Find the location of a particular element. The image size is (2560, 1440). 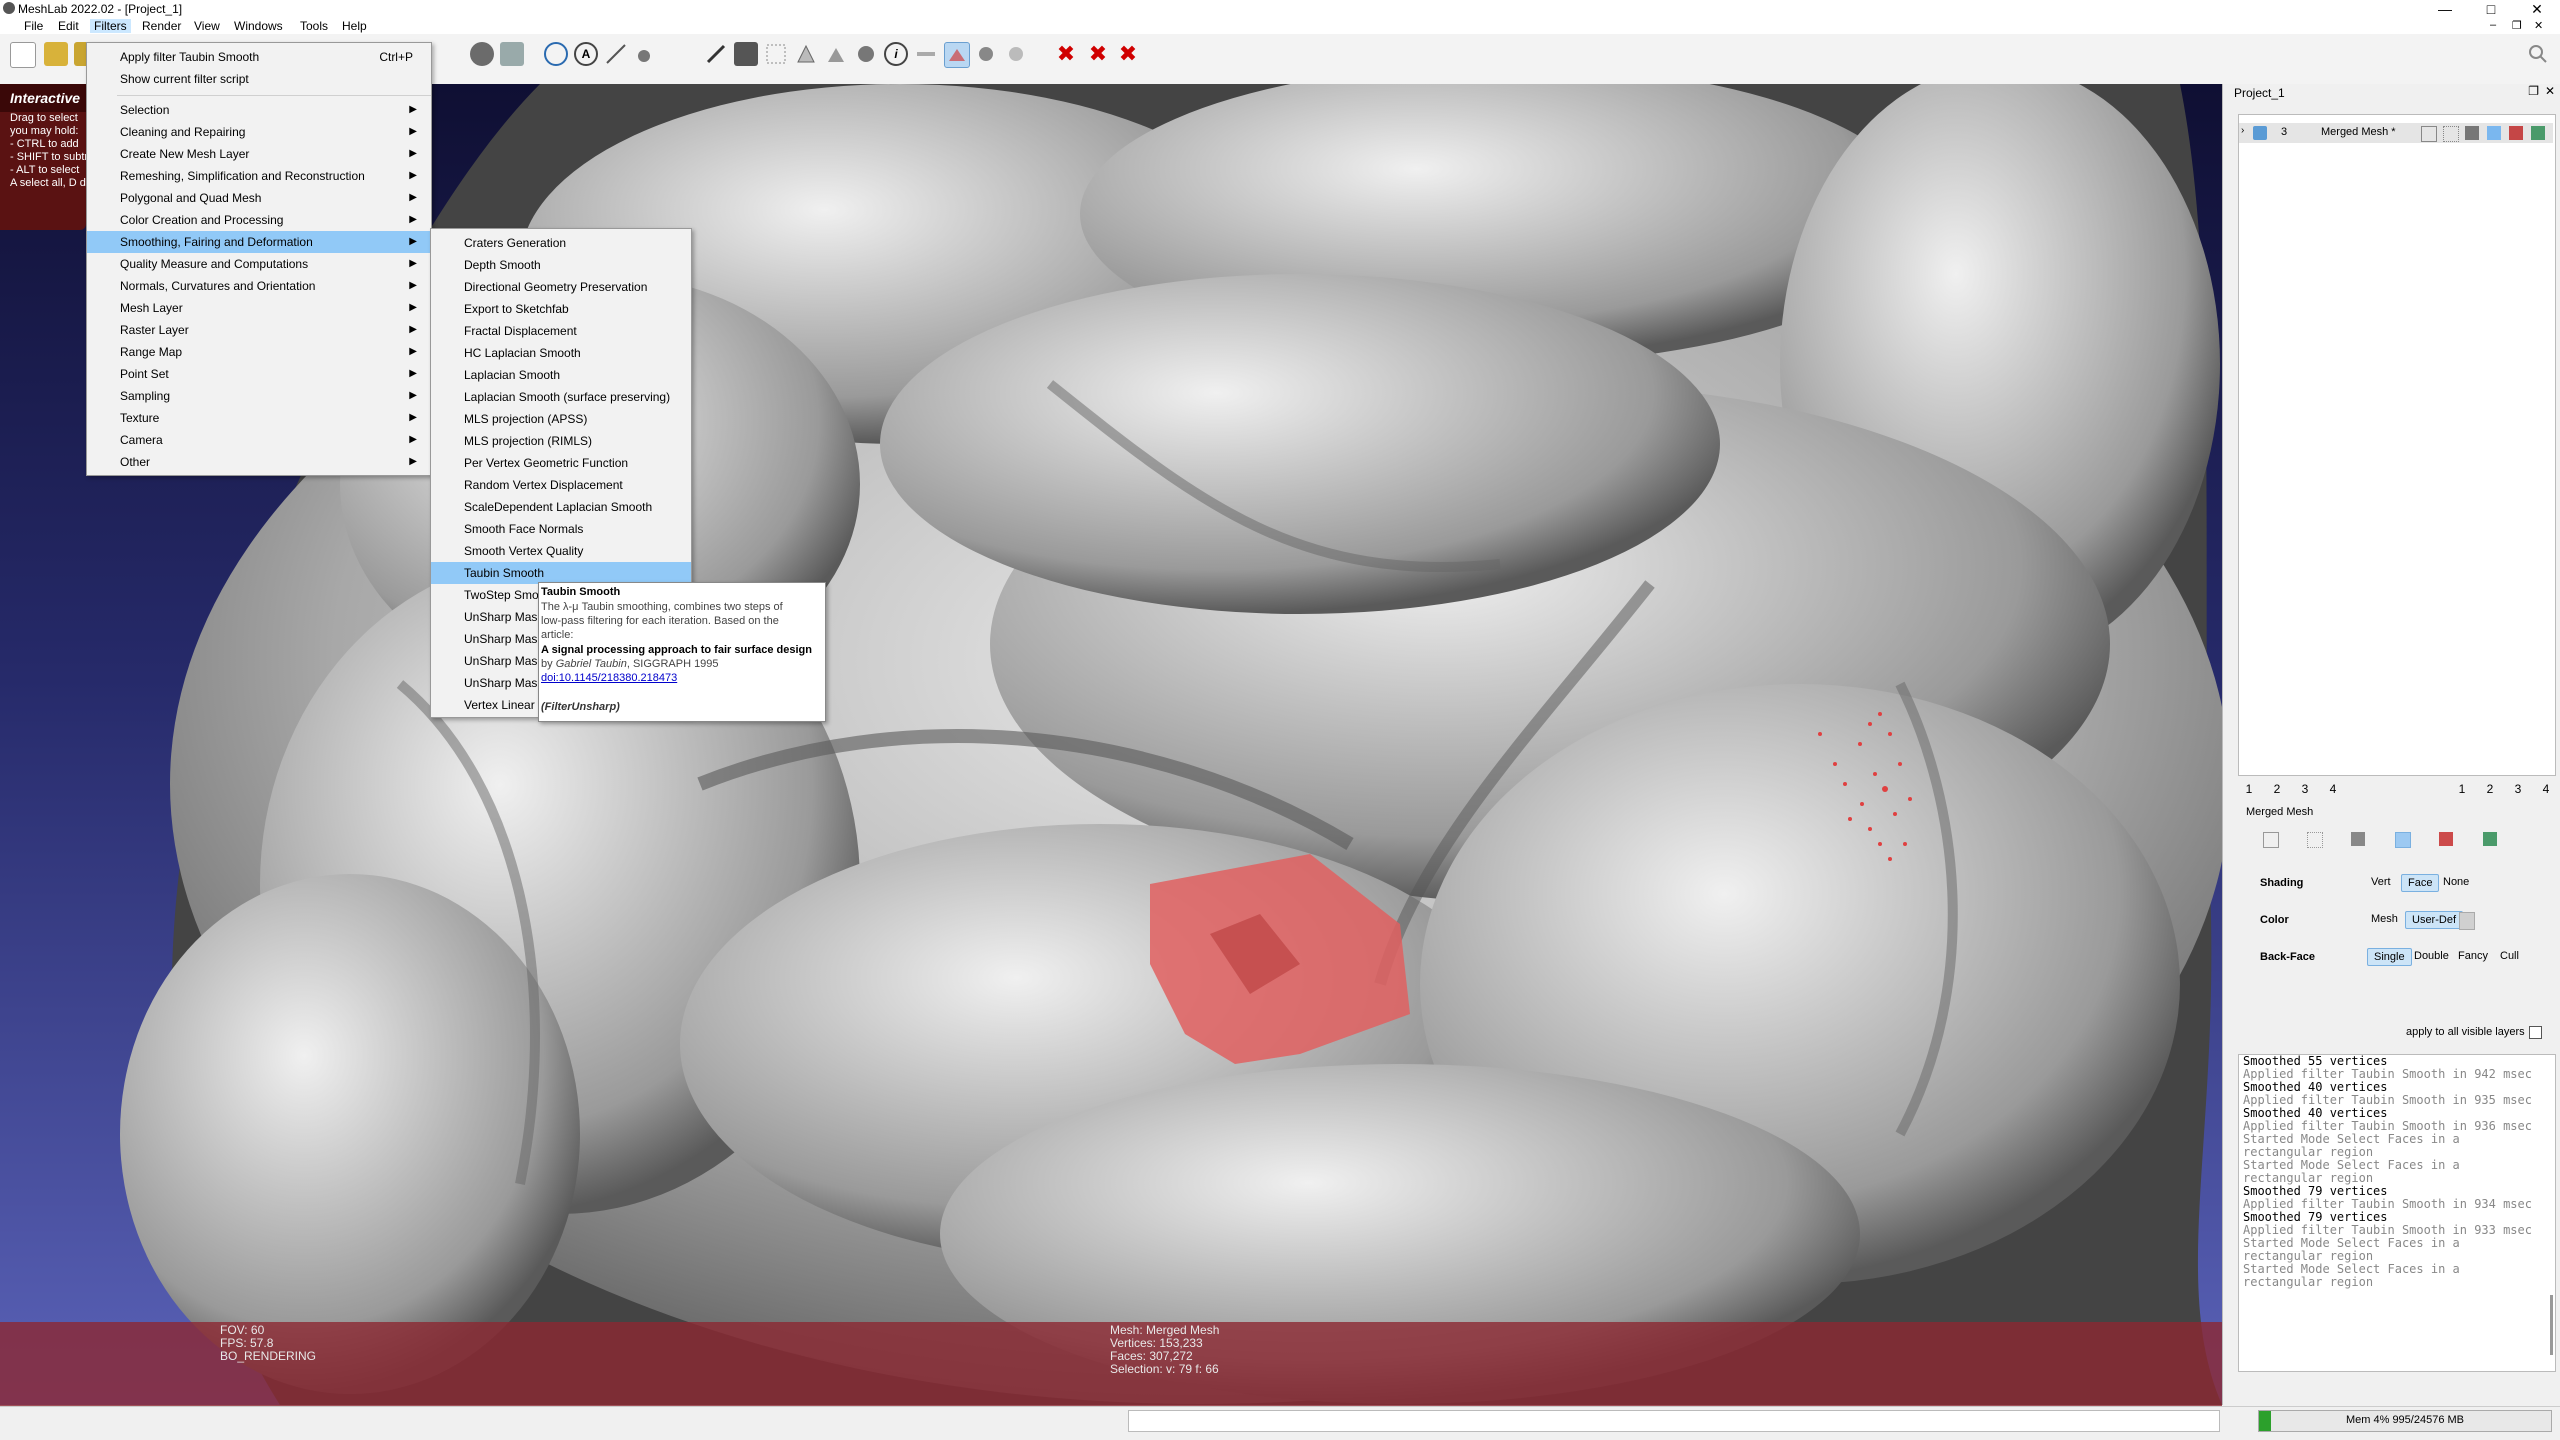

menu-category-color: Color Creation and Processing ▶ is located at coordinates (259, 220).